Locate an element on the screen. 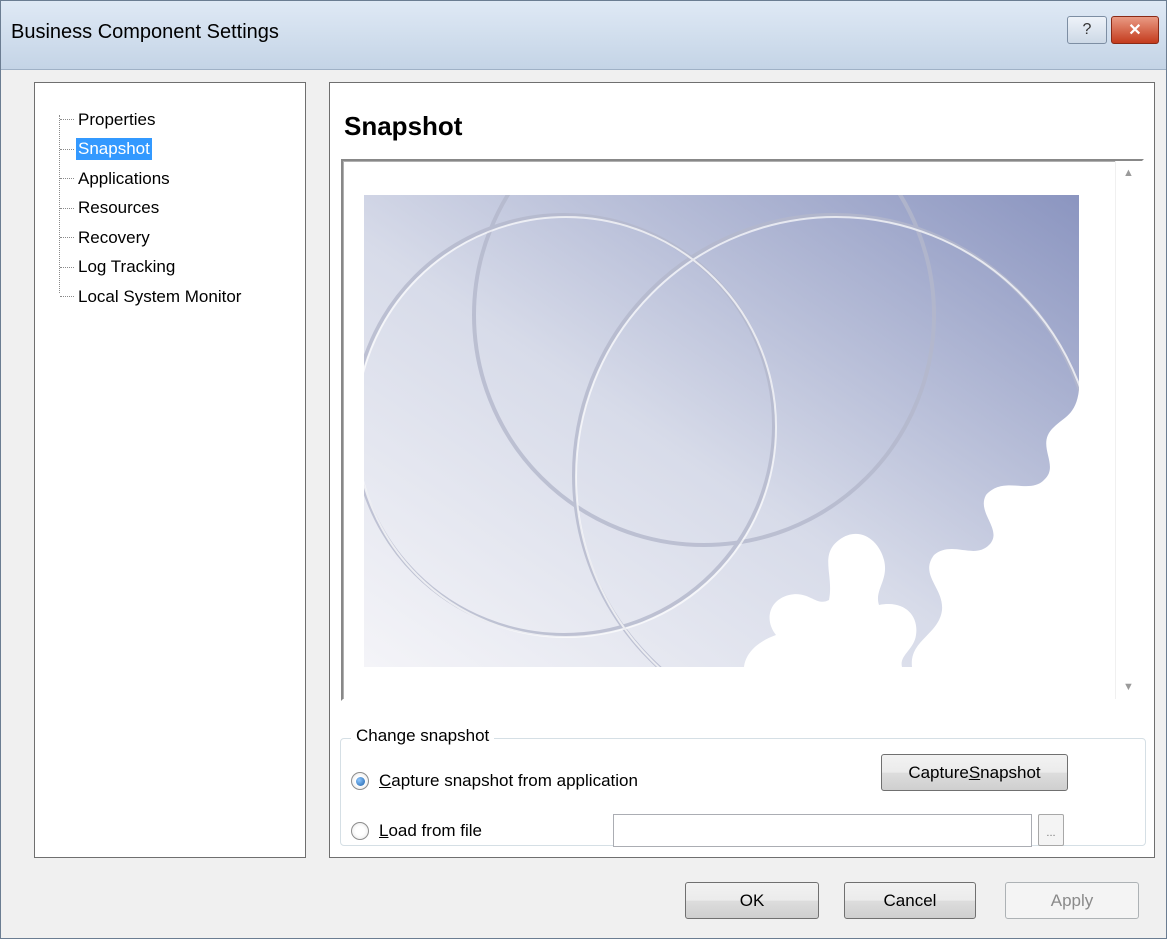 This screenshot has width=1167, height=939. radio-label: Load from file is located at coordinates (431, 830).